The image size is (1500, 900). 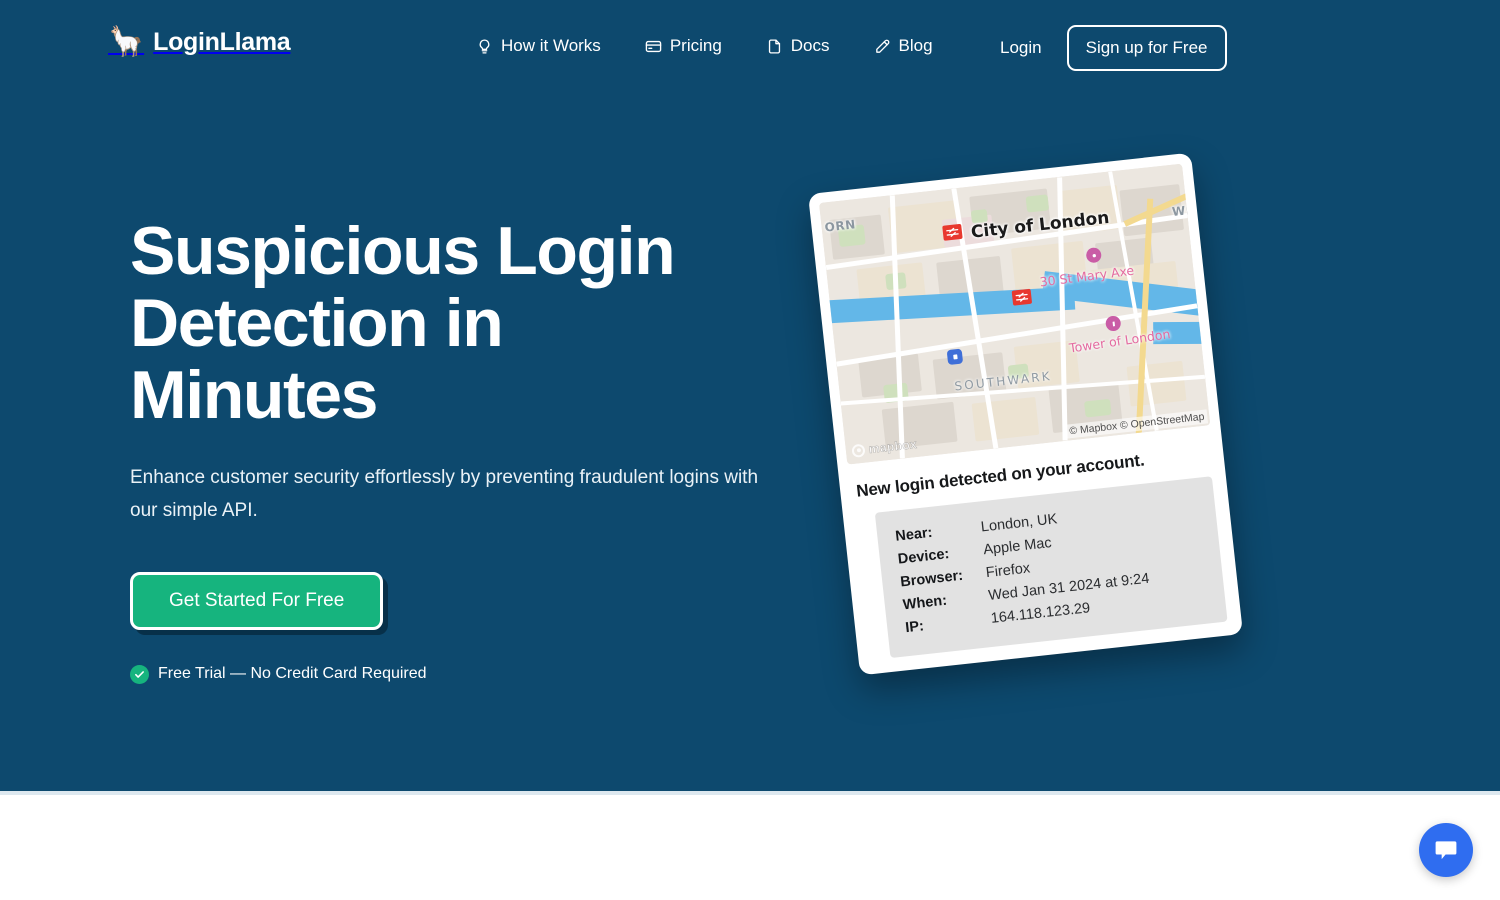 I want to click on transit-poi-icon, so click(x=955, y=357).